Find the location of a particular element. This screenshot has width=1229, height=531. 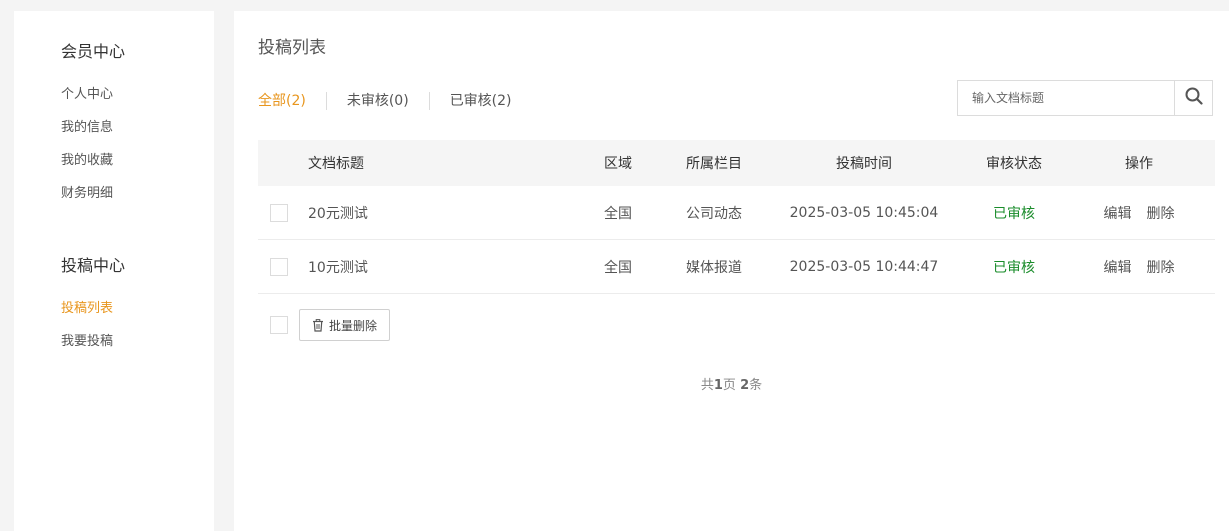

search-button is located at coordinates (1193, 98).